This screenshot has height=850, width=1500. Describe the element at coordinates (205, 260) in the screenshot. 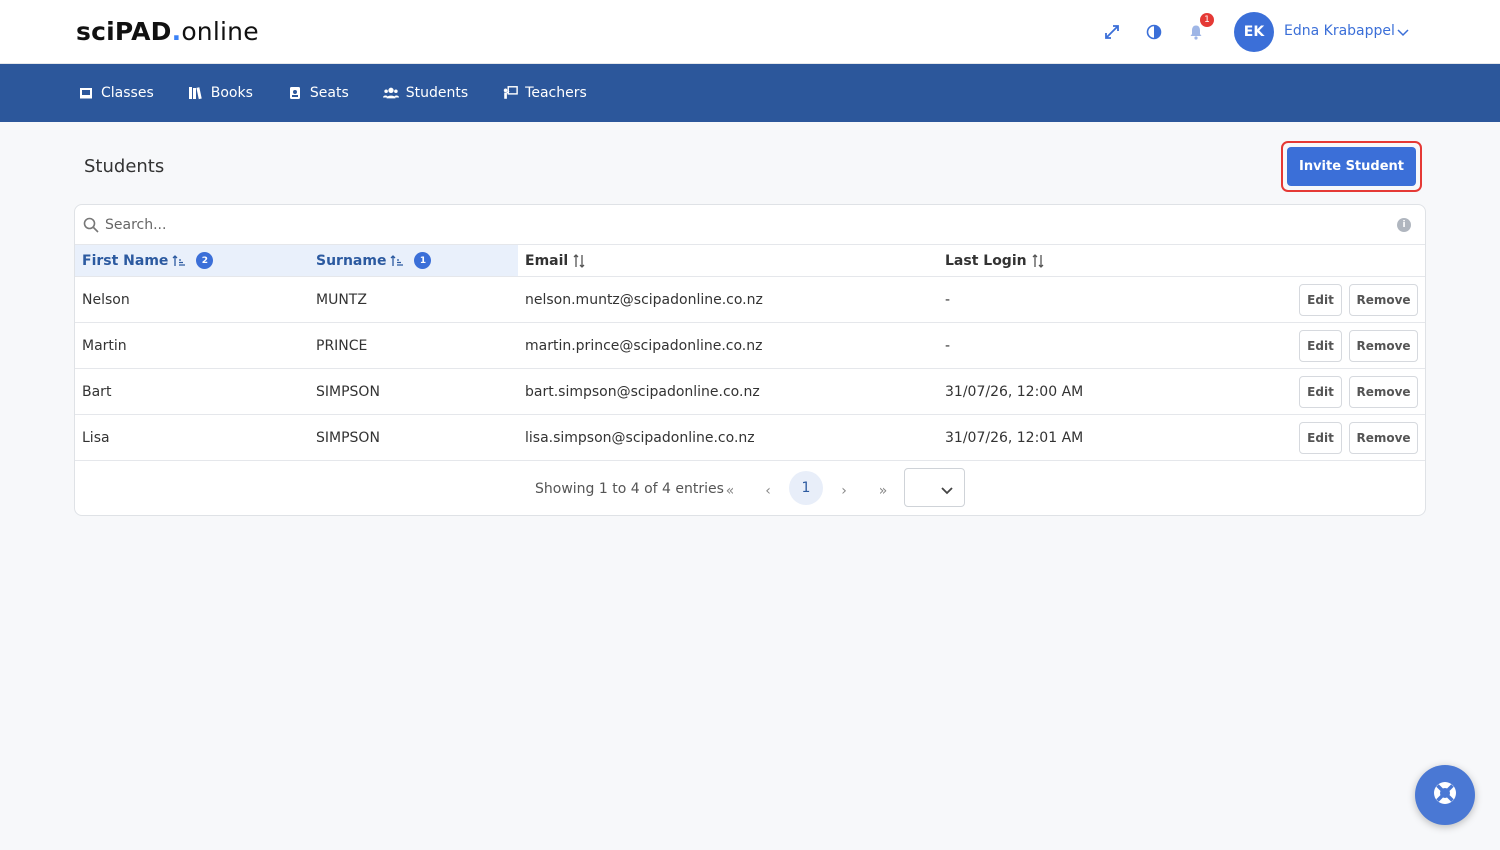

I see `sort-order-badge: 2` at that location.